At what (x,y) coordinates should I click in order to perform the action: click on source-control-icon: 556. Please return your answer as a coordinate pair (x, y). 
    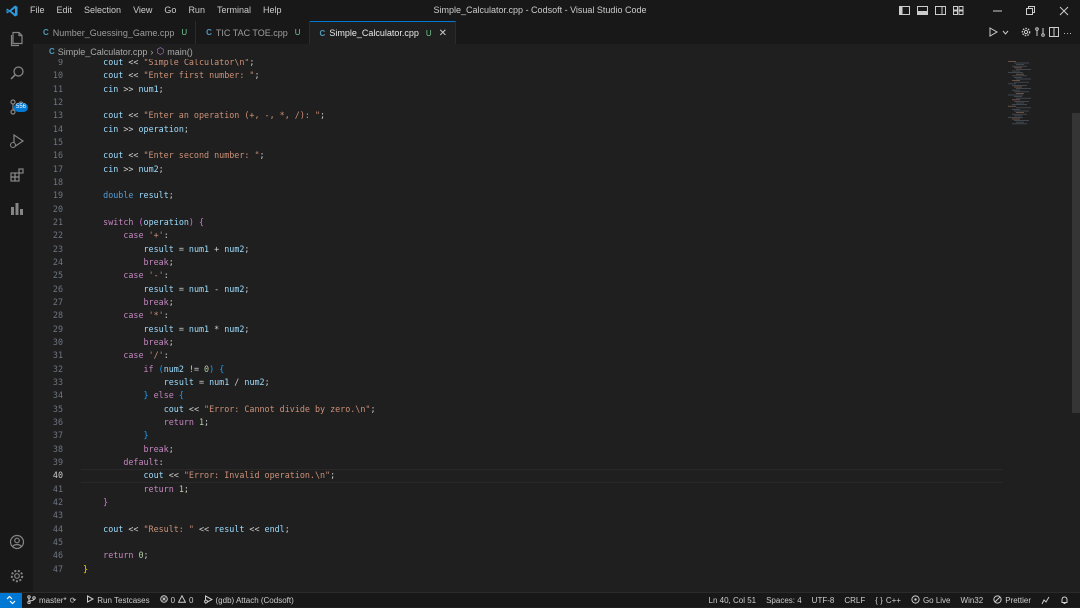
    Looking at the image, I should click on (16, 106).